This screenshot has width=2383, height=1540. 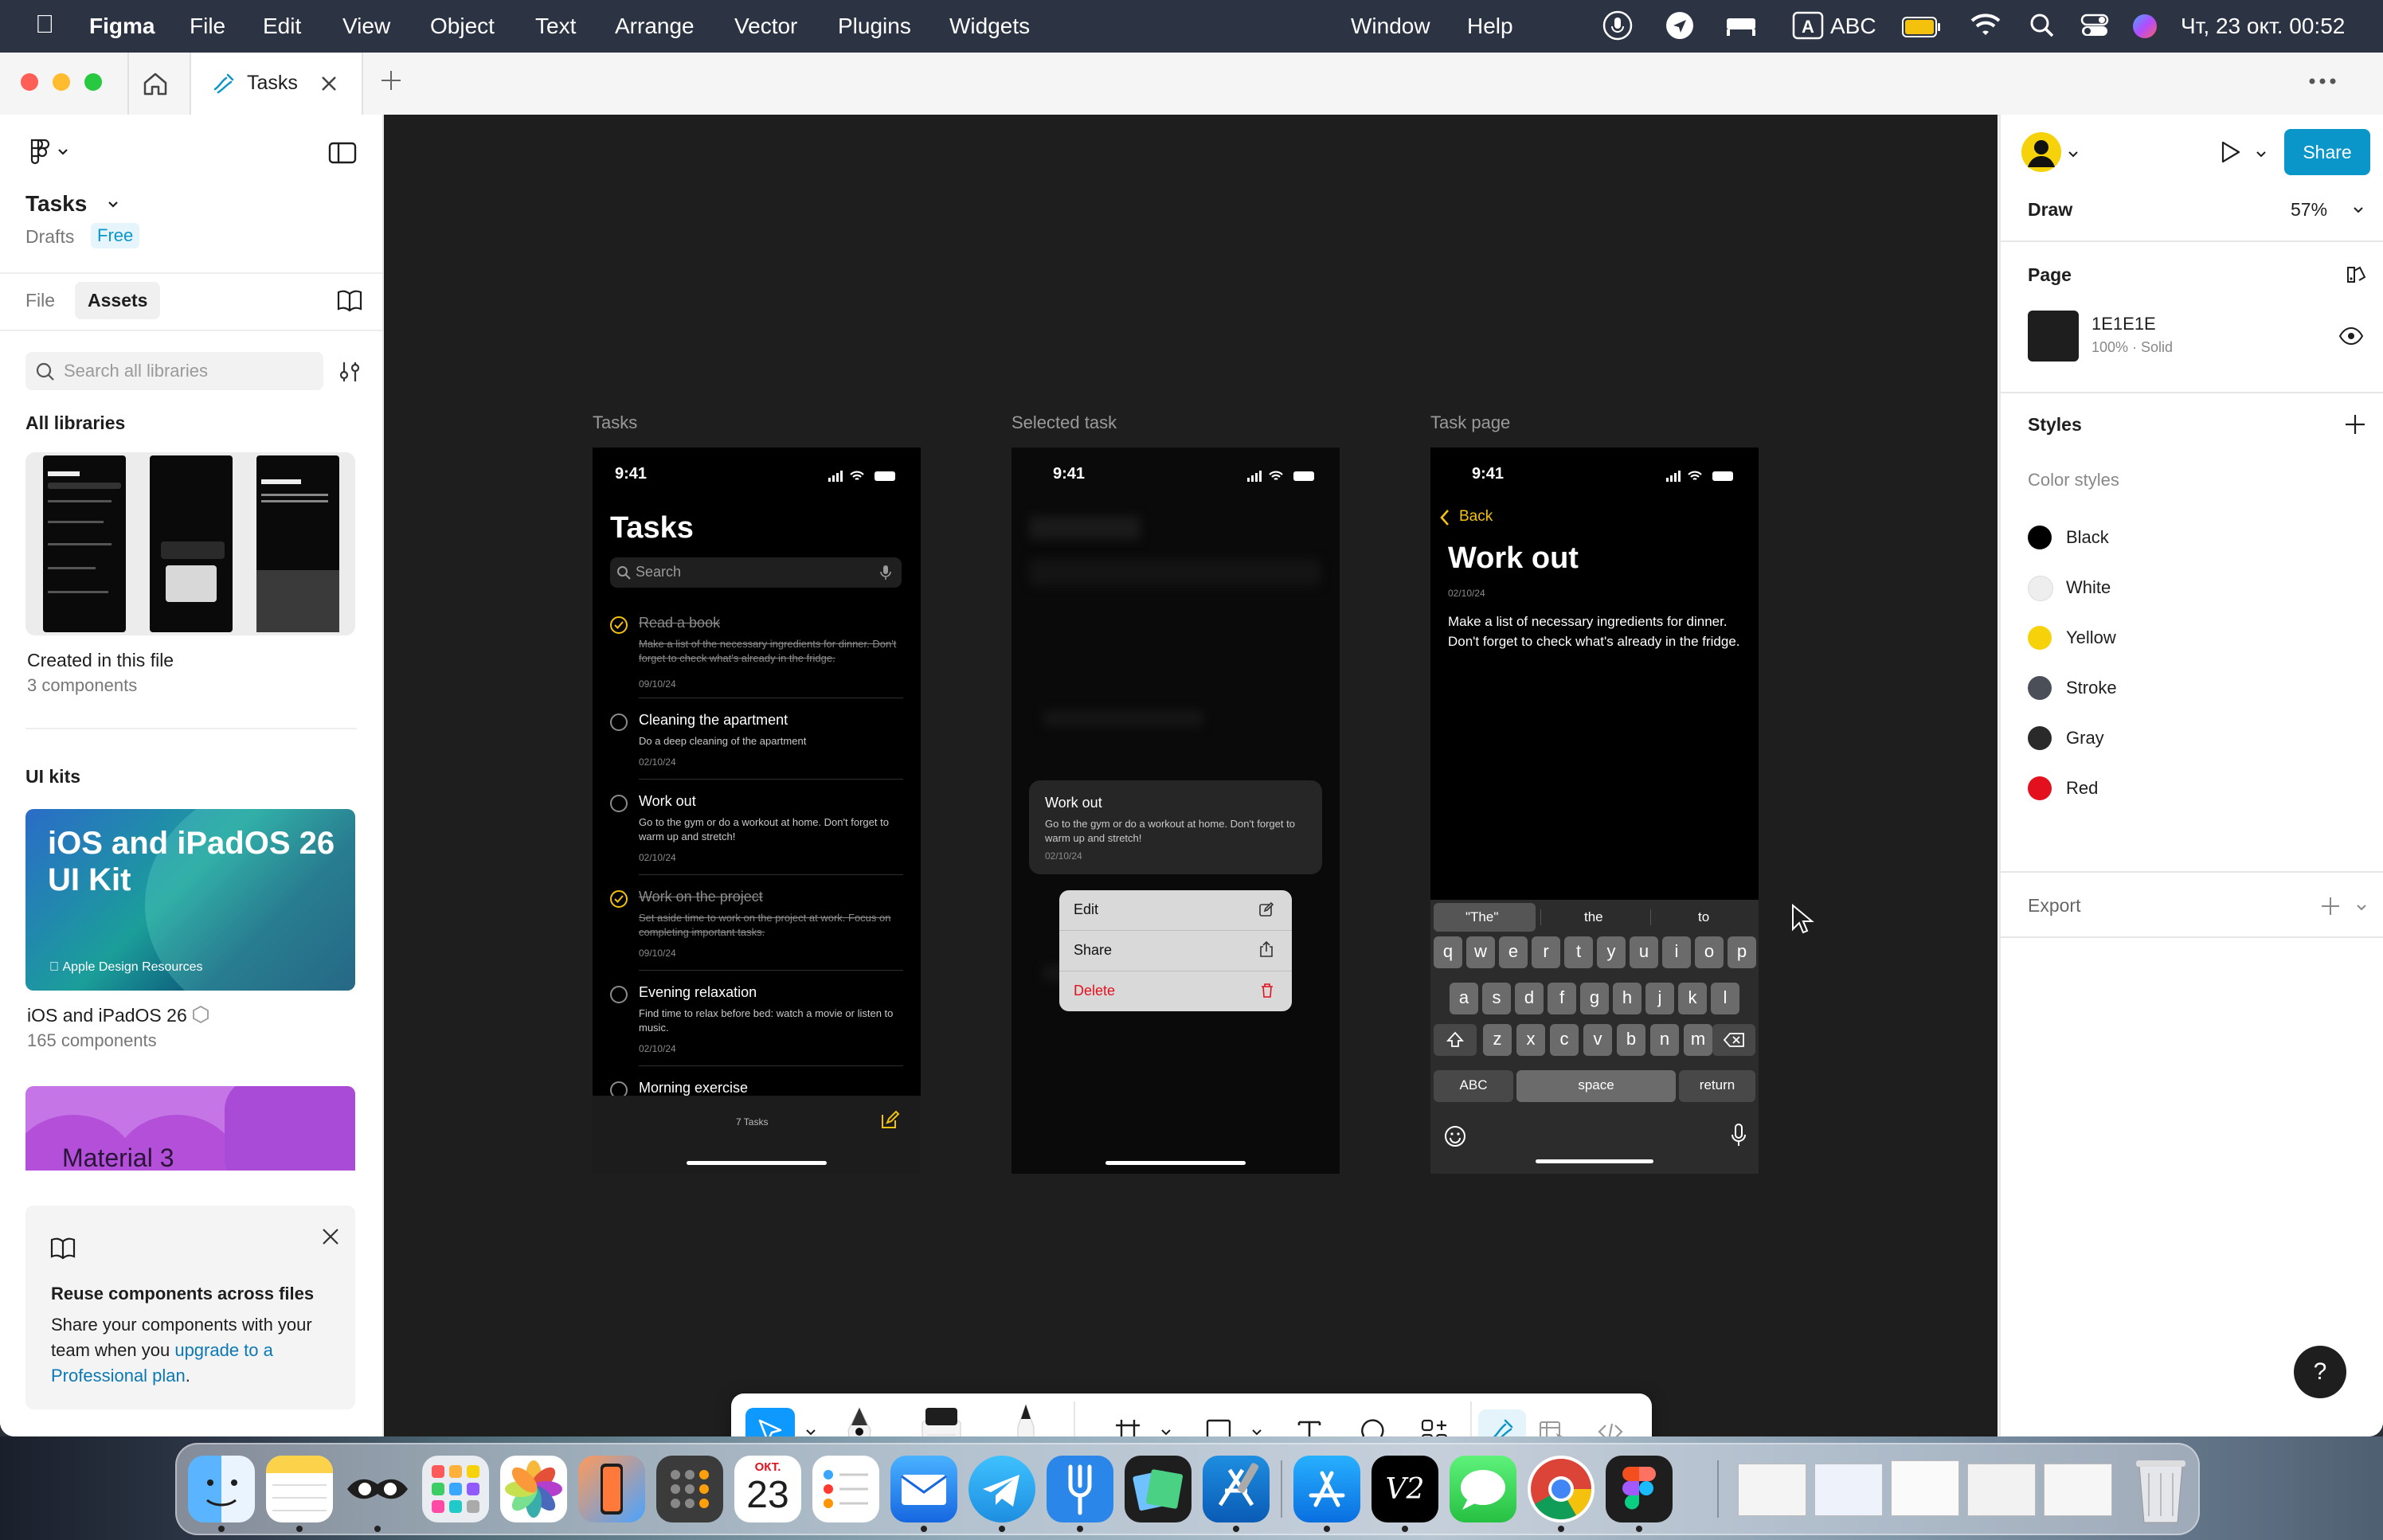 What do you see at coordinates (2192, 787) in the screenshot?
I see `color-style-red: Red` at bounding box center [2192, 787].